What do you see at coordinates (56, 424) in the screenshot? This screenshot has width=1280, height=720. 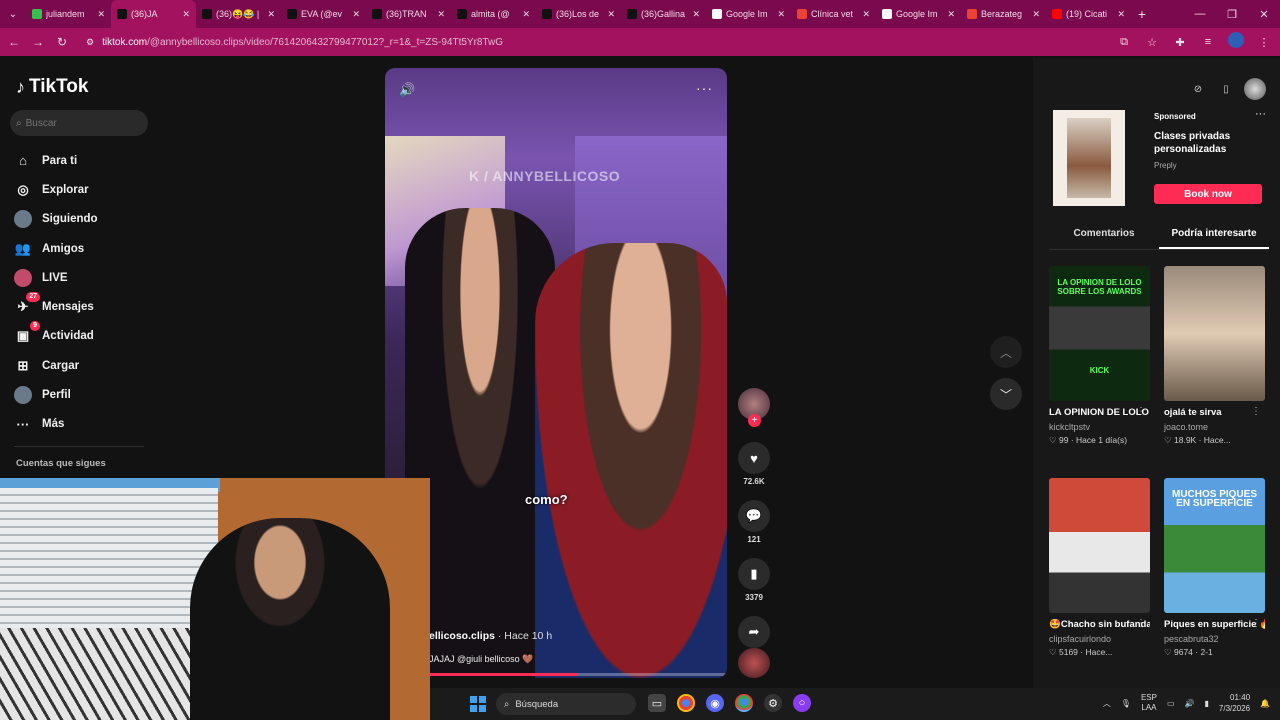 I see `sidebar-item: ··· Más` at bounding box center [56, 424].